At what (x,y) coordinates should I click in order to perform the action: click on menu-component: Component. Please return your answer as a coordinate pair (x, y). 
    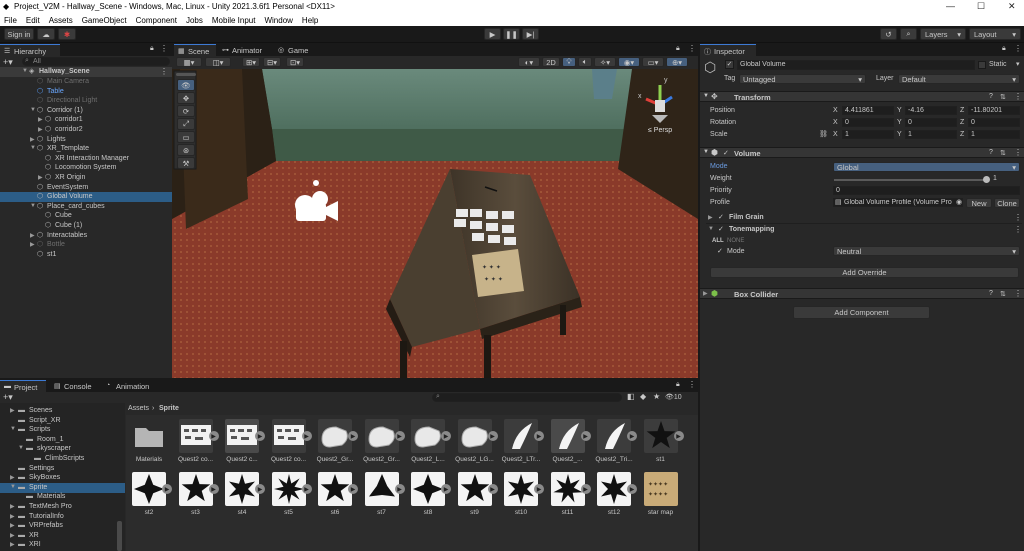
    Looking at the image, I should click on (156, 20).